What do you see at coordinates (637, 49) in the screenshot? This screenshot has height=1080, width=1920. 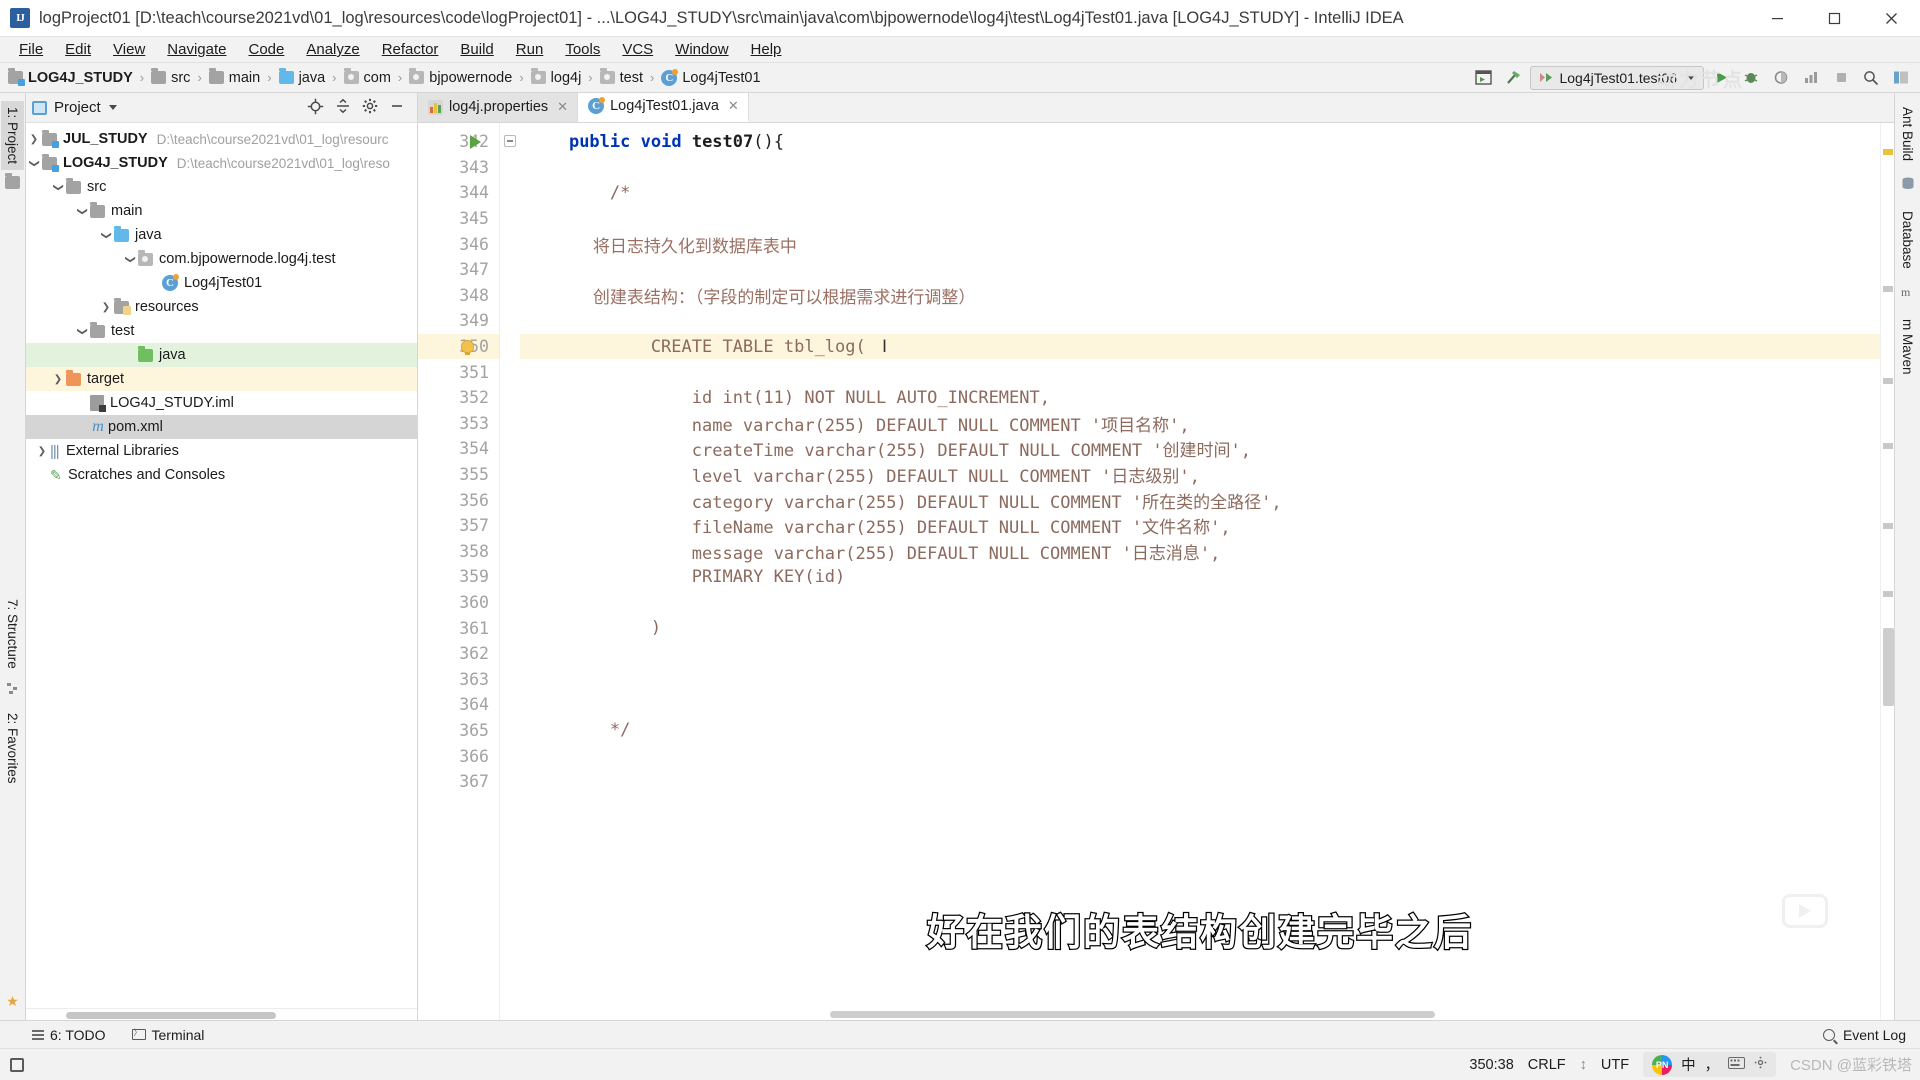 I see `menu-vcs: VCS` at bounding box center [637, 49].